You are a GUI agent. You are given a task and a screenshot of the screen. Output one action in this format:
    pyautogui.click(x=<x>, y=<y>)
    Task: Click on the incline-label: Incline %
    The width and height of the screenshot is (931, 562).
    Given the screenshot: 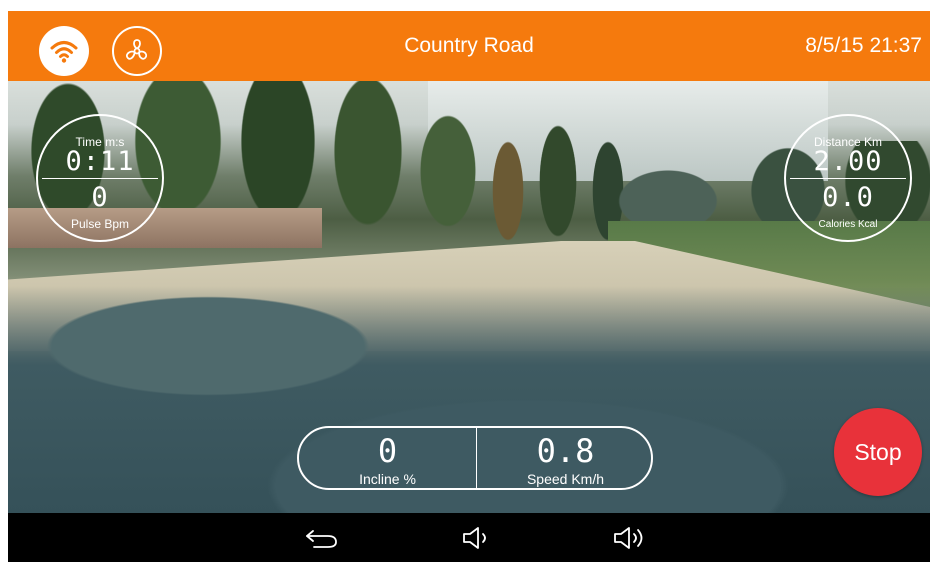 What is the action you would take?
    pyautogui.click(x=387, y=479)
    